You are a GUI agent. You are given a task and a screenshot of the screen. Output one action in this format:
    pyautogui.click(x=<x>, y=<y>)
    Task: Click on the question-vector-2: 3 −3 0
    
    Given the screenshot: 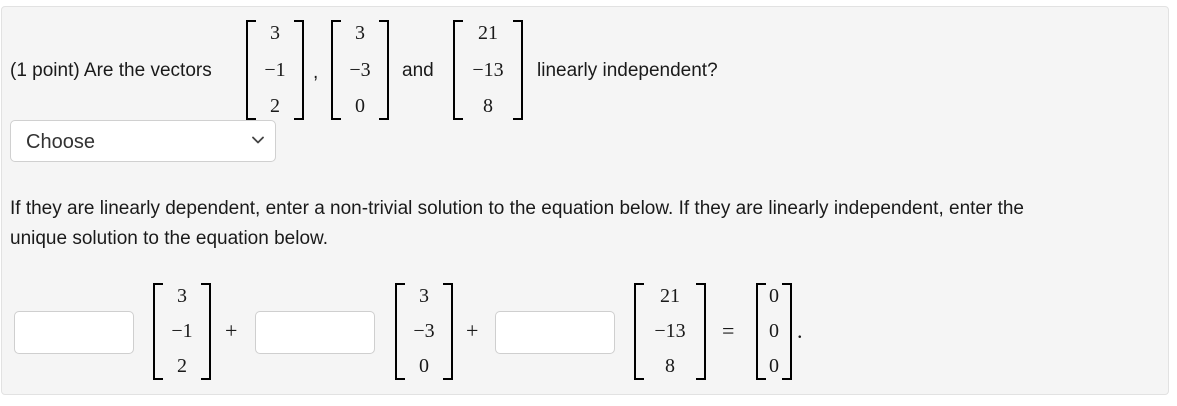 What is the action you would take?
    pyautogui.click(x=360, y=70)
    